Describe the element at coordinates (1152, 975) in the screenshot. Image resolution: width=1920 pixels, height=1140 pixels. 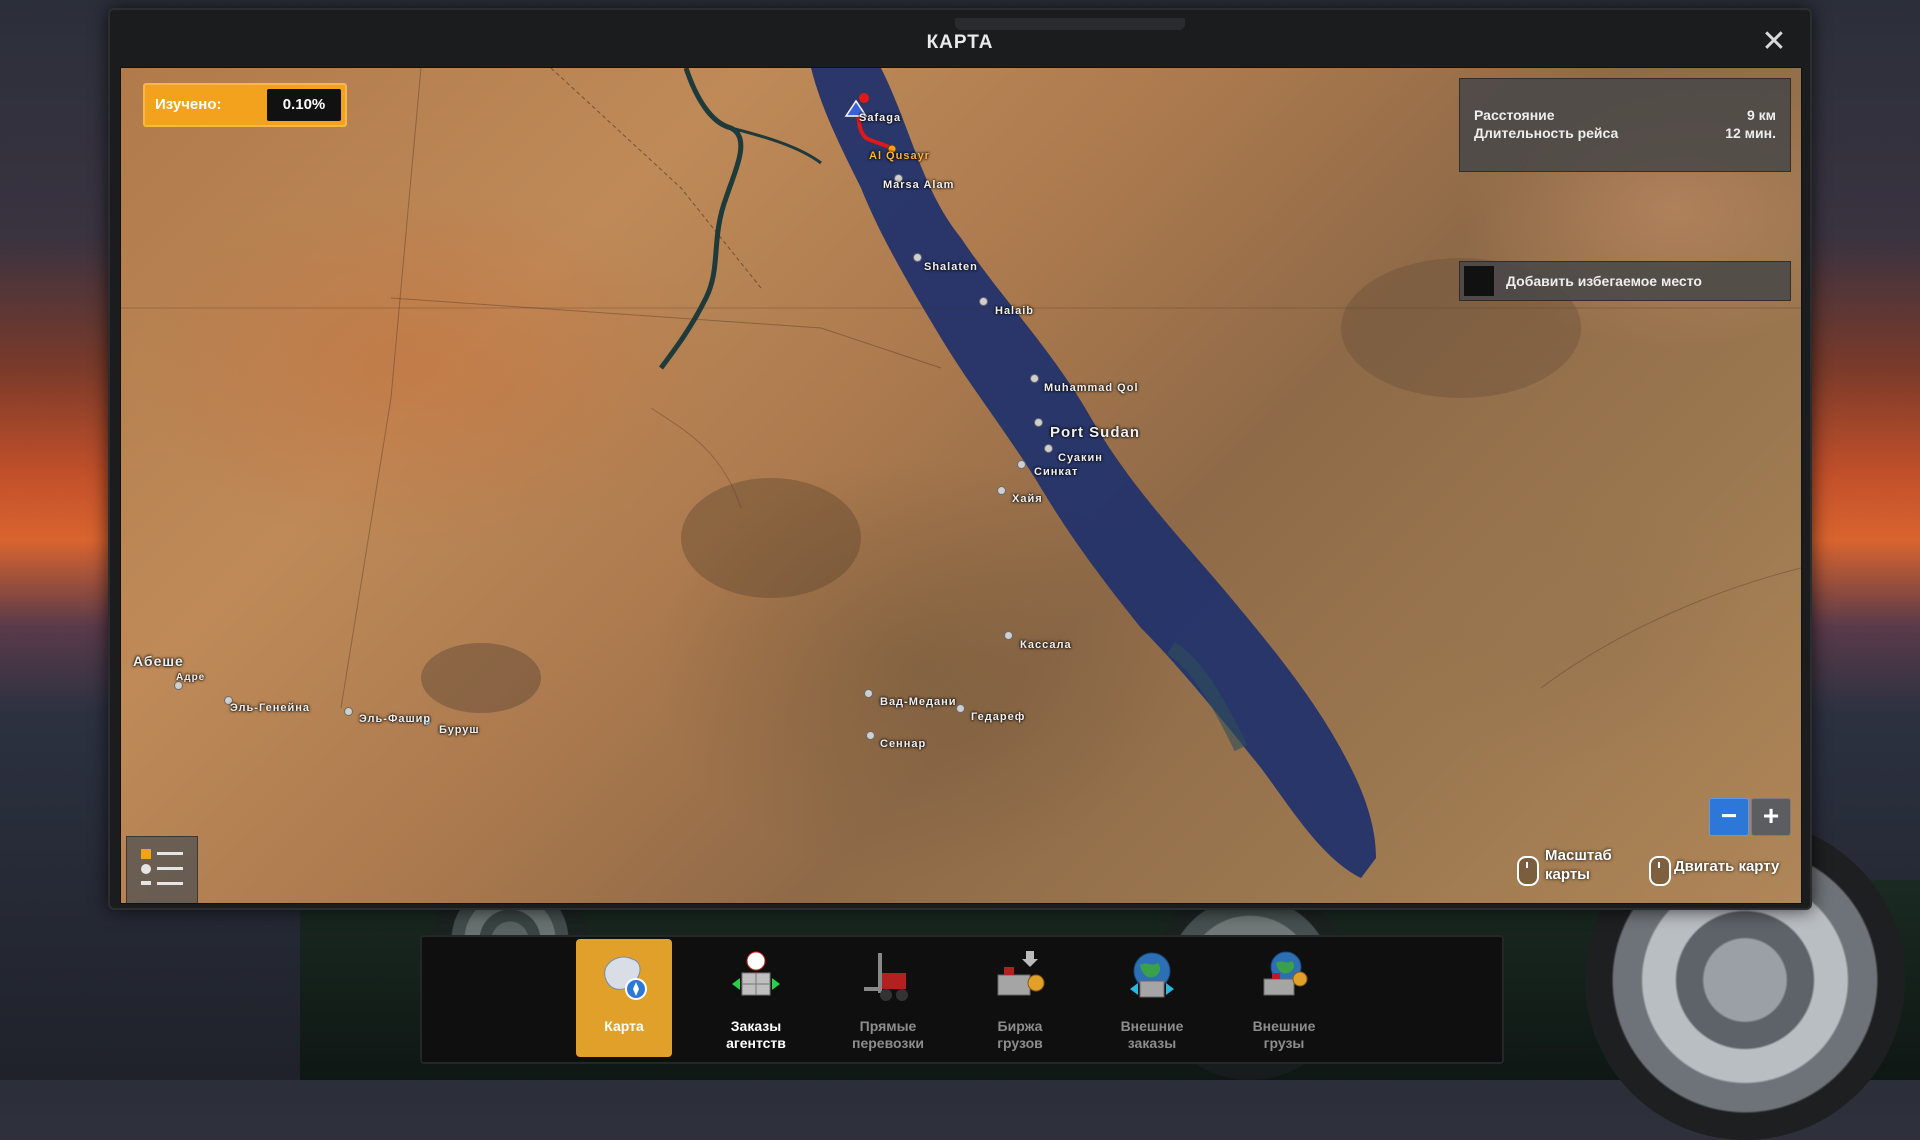
I see `globe-orders-icon` at that location.